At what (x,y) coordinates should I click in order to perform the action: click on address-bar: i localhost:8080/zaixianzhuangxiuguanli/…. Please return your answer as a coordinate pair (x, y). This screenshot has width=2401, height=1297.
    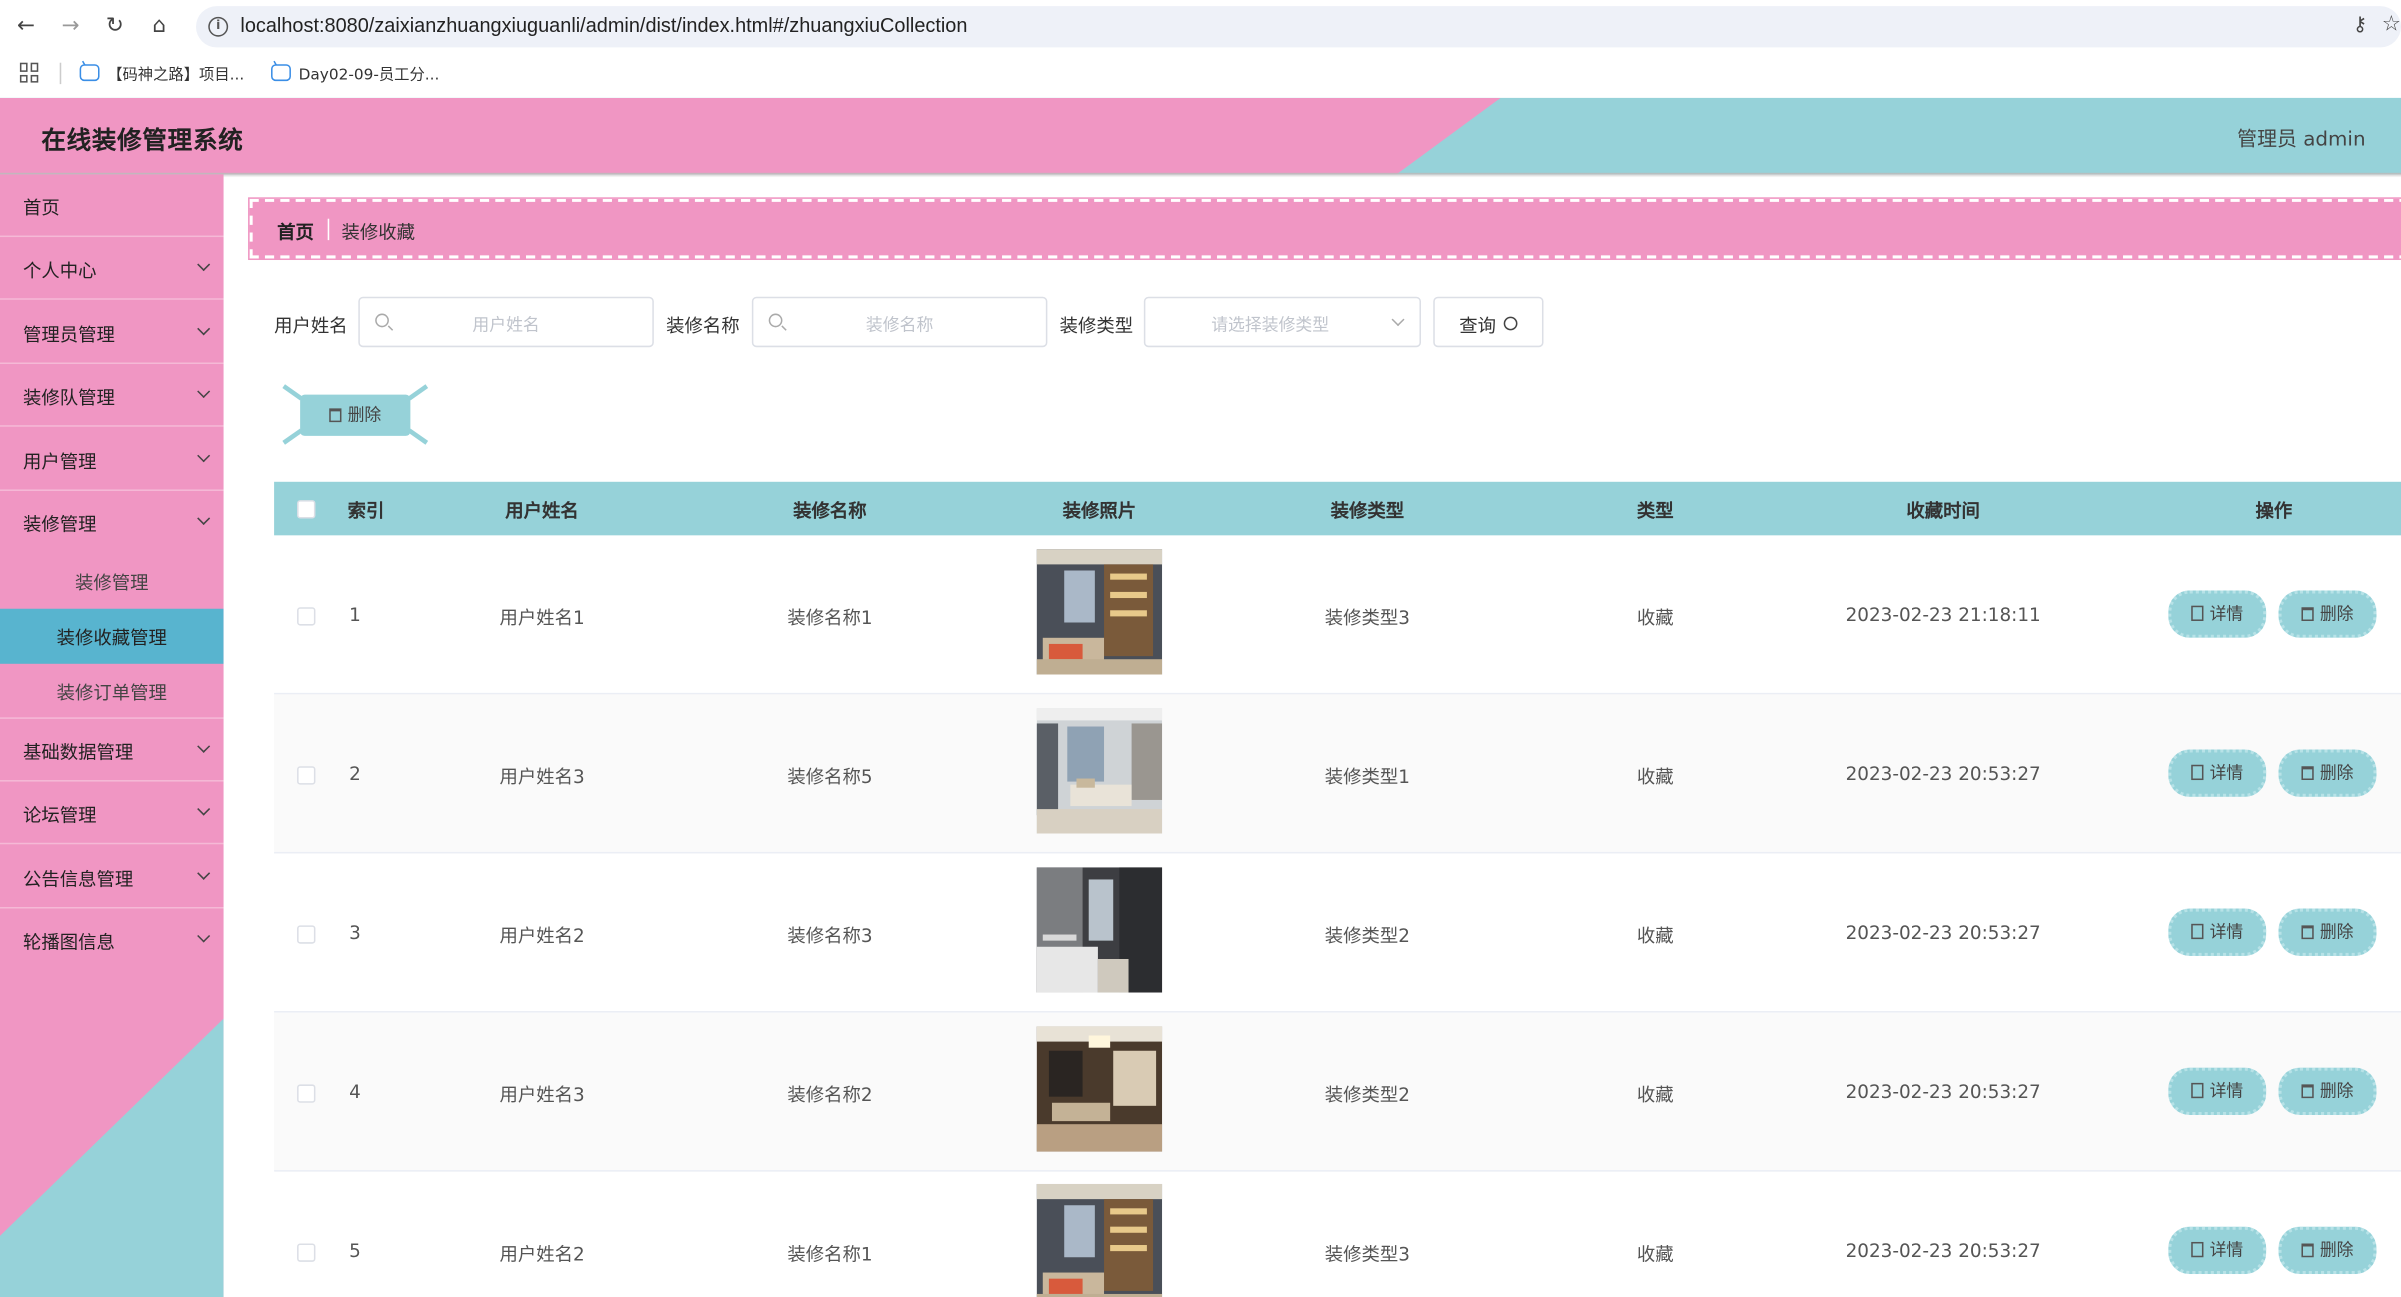
    Looking at the image, I should click on (1298, 27).